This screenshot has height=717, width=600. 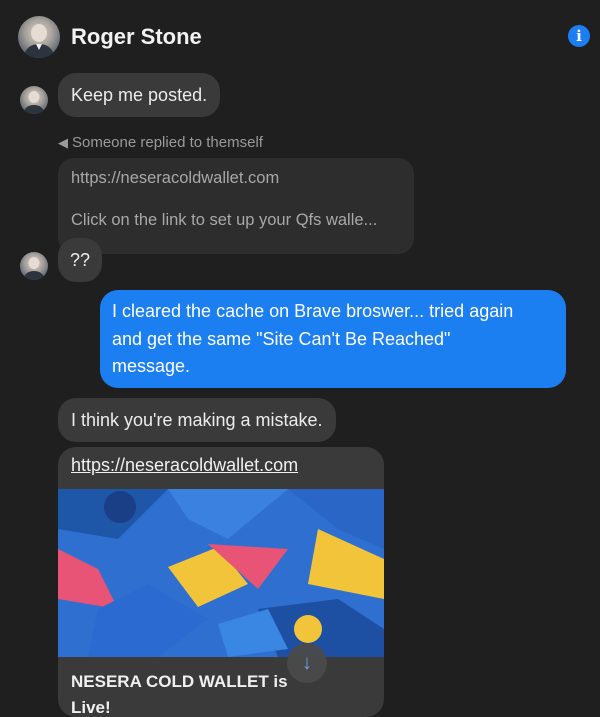 I want to click on message-text: Keep me posted., so click(x=139, y=95).